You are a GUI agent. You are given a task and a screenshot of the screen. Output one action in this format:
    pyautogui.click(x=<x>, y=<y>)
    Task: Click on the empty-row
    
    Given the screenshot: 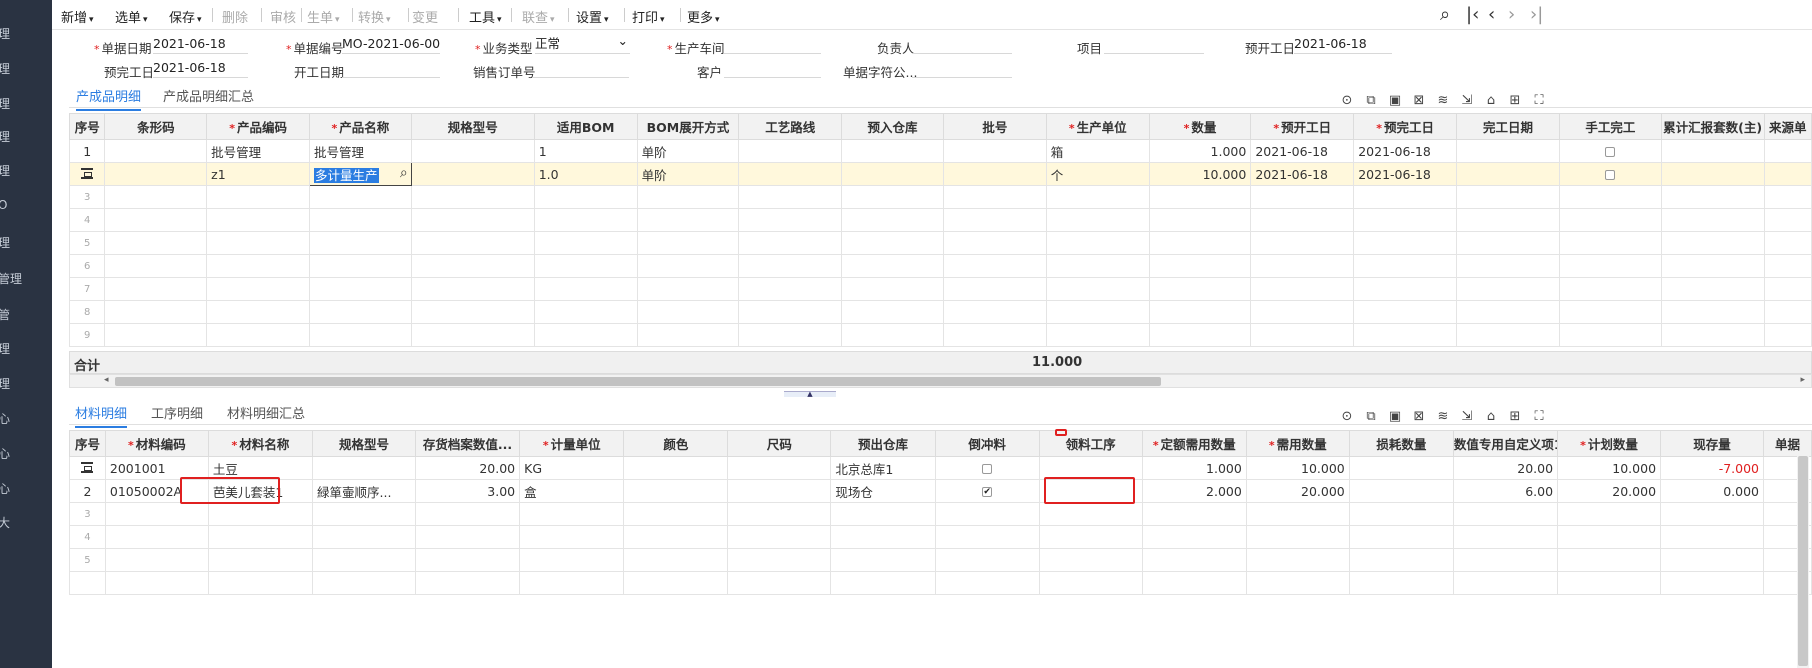 What is the action you would take?
    pyautogui.click(x=940, y=583)
    